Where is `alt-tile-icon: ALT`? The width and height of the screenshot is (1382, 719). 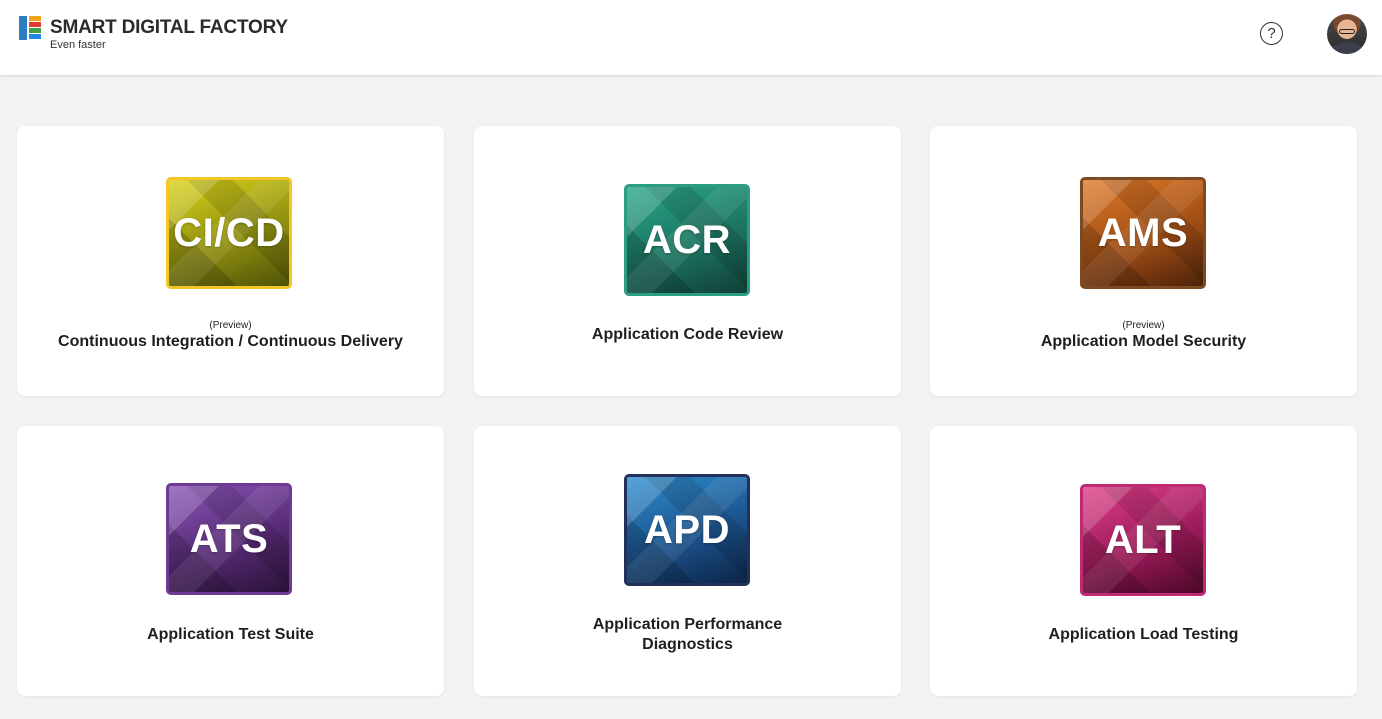
alt-tile-icon: ALT is located at coordinates (1143, 540).